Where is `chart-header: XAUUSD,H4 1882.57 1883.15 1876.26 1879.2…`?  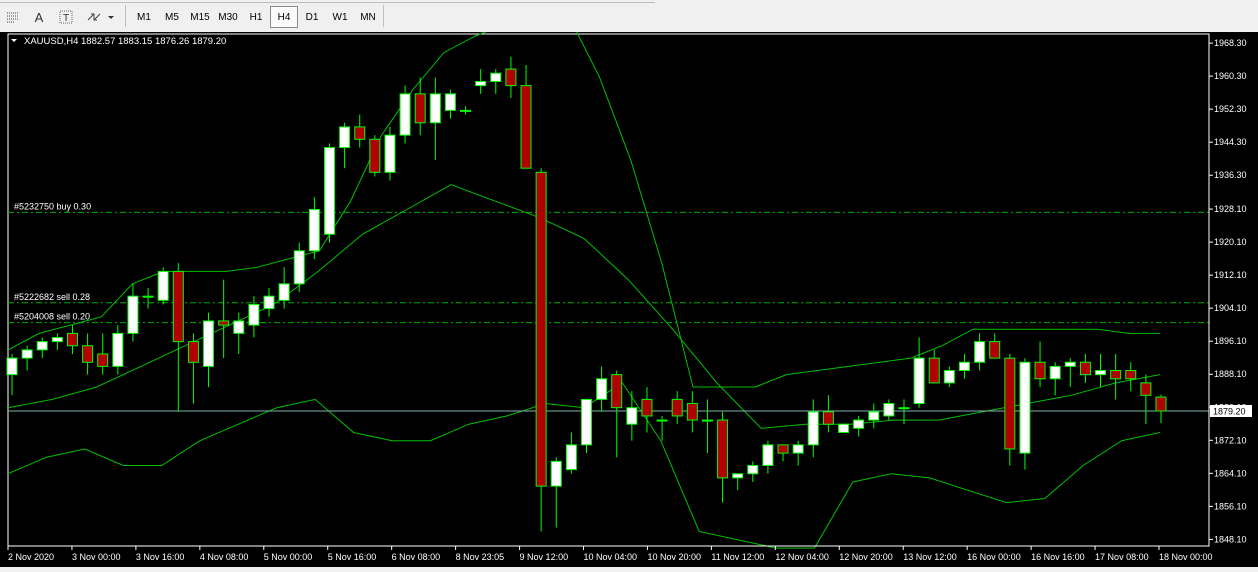 chart-header: XAUUSD,H4 1882.57 1883.15 1876.26 1879.2… is located at coordinates (125, 41).